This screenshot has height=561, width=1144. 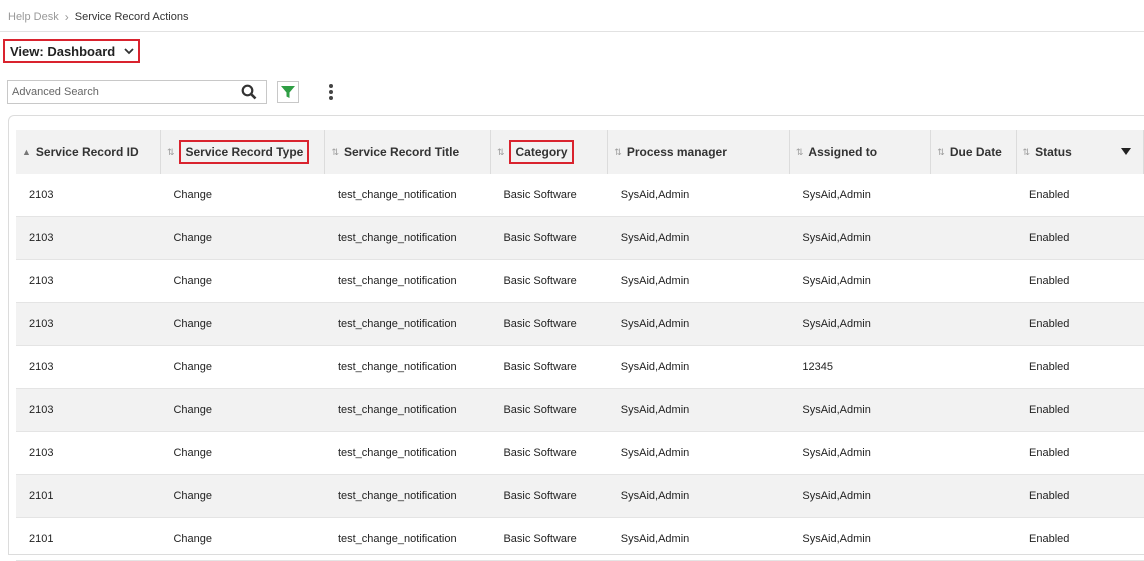 I want to click on view-label: View: Dashboard, so click(x=63, y=51).